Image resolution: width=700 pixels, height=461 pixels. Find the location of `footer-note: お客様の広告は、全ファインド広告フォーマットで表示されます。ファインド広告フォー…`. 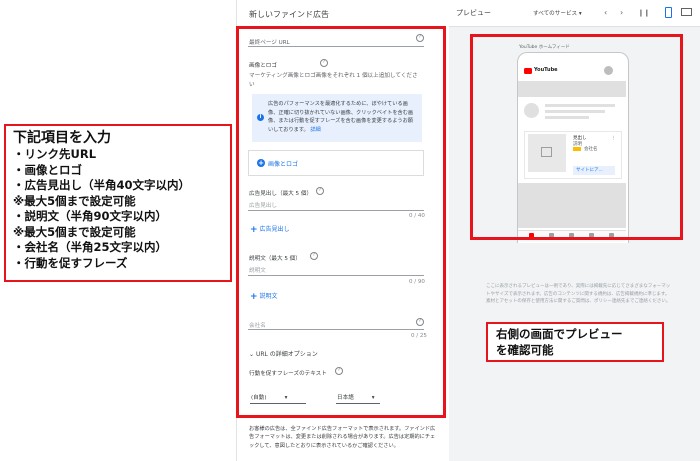

footer-note: お客様の広告は、全ファインド広告フォーマットで表示されます。ファインド広告フォー… is located at coordinates (342, 437).